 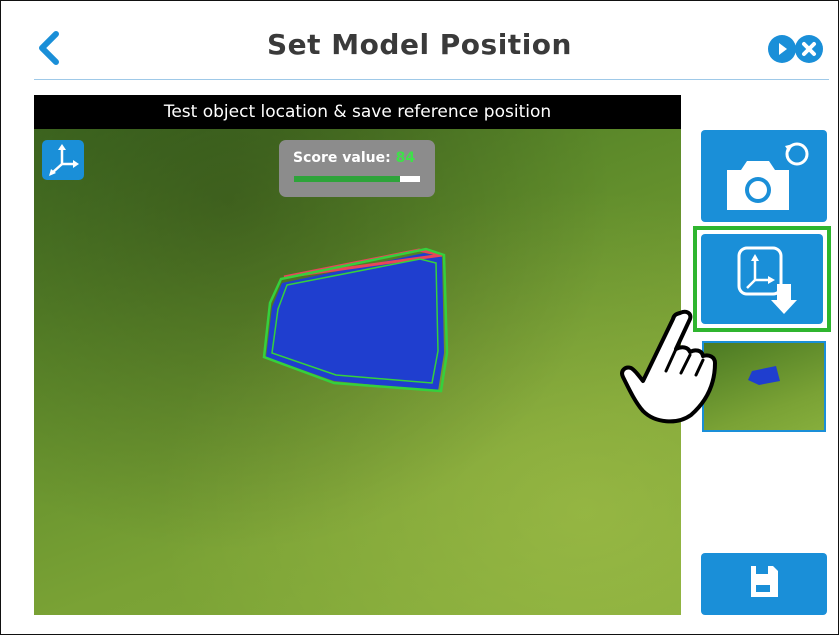 I want to click on play-circle-icon, so click(x=783, y=49).